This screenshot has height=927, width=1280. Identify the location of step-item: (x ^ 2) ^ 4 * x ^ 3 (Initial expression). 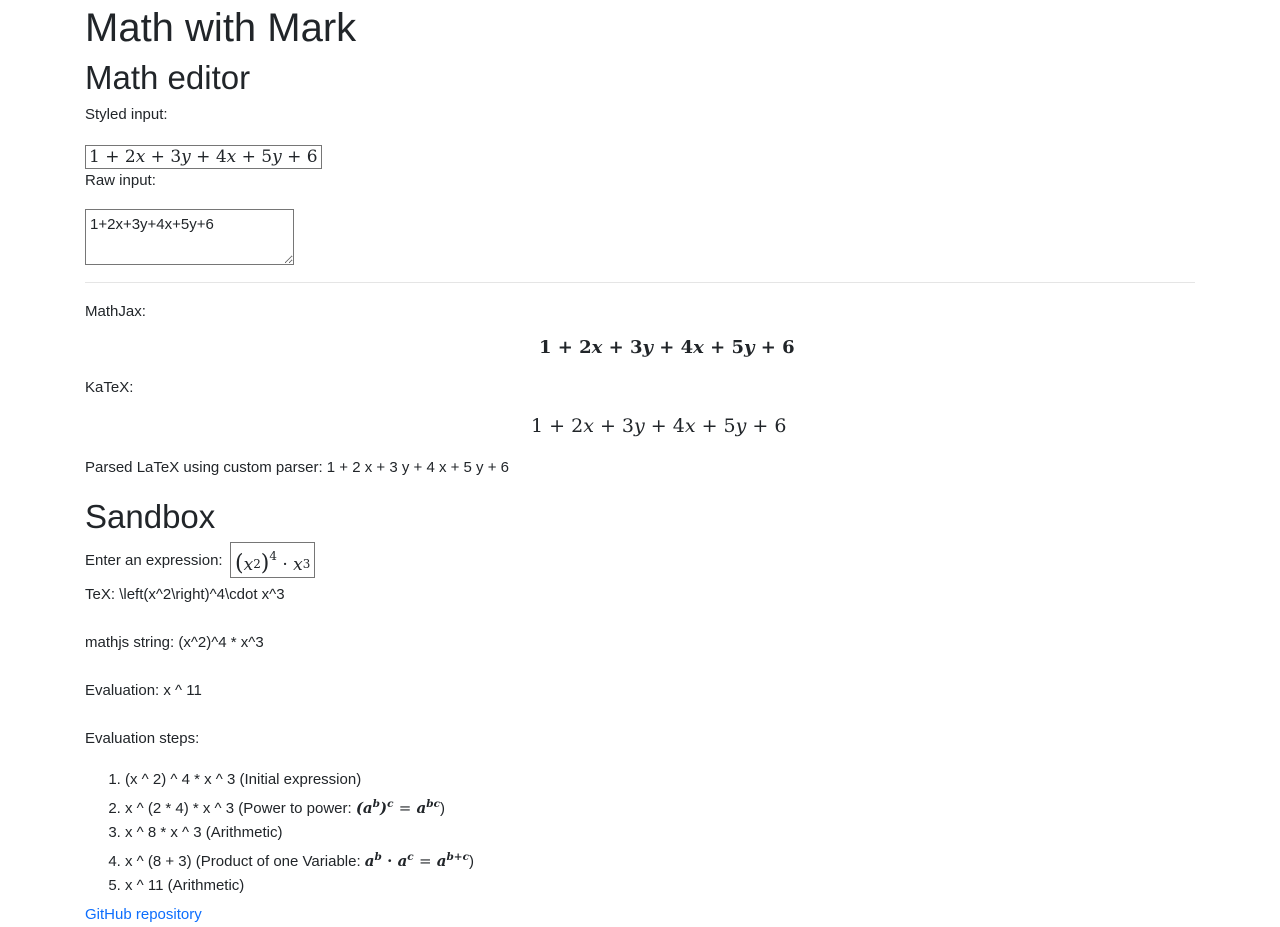
(299, 780).